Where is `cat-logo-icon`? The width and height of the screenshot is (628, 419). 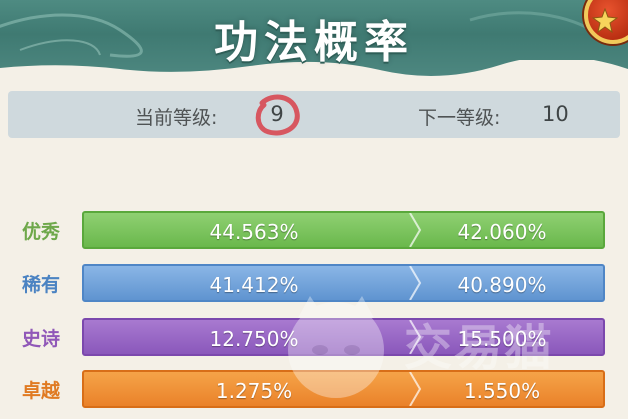 cat-logo-icon is located at coordinates (336, 347).